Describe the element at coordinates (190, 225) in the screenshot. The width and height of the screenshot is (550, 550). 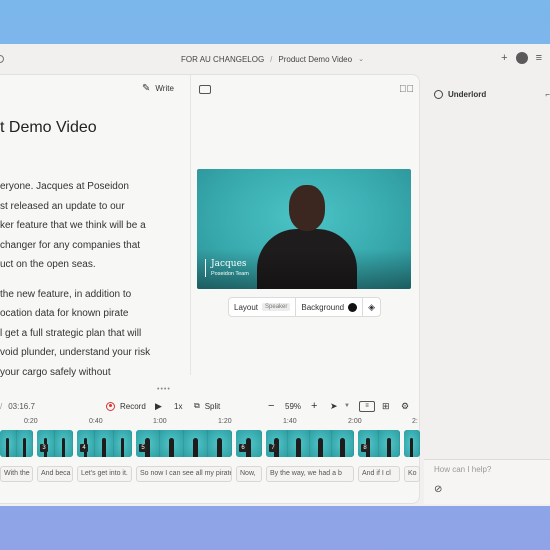
I see `panel-divider` at that location.